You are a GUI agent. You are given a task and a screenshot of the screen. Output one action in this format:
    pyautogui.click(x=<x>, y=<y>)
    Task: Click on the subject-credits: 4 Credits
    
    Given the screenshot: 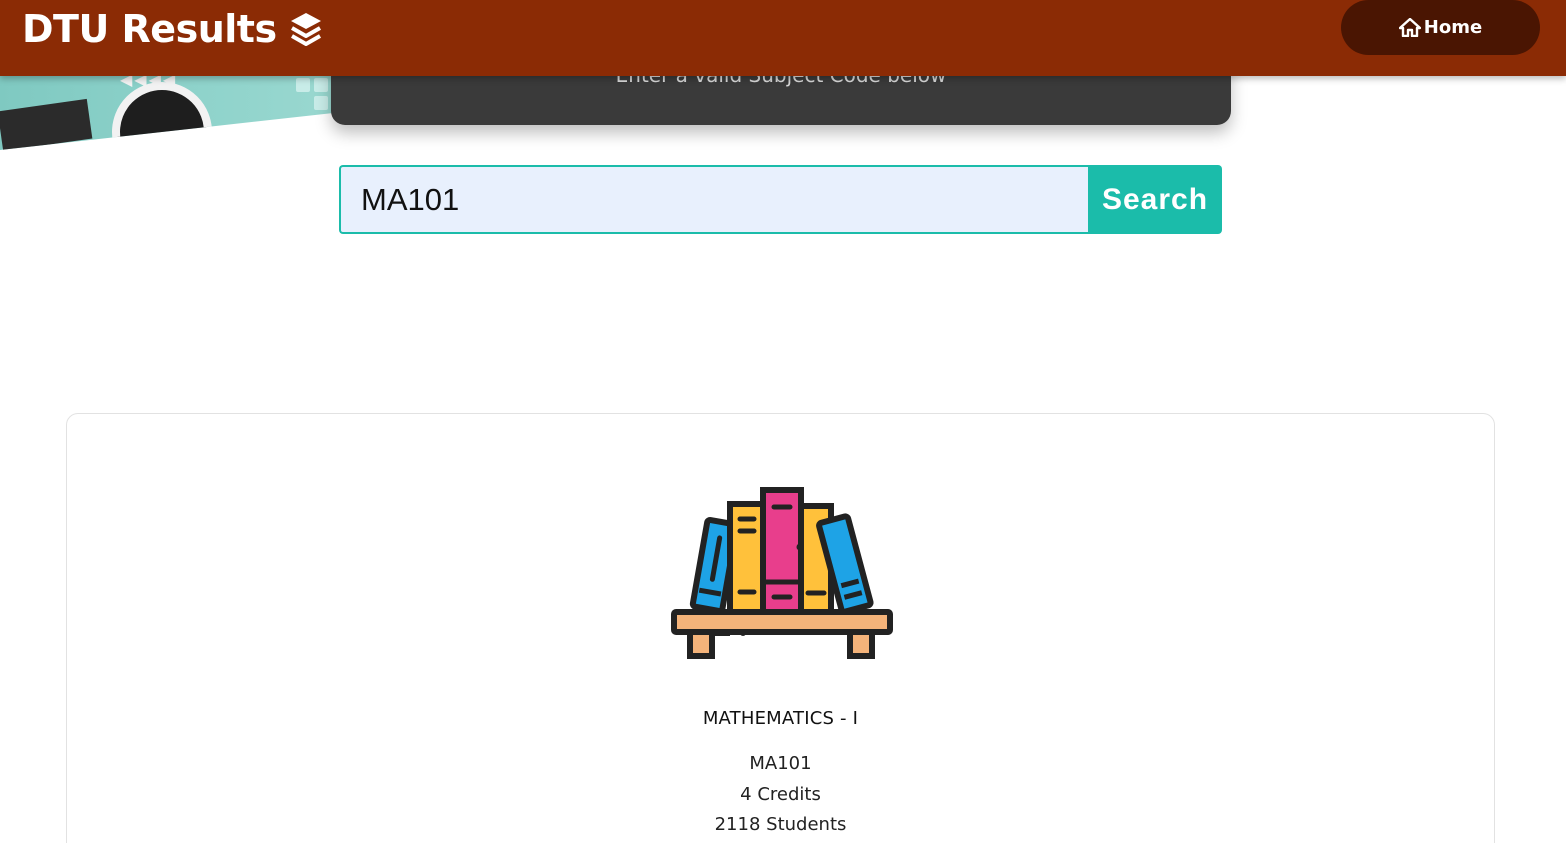 What is the action you would take?
    pyautogui.click(x=780, y=794)
    